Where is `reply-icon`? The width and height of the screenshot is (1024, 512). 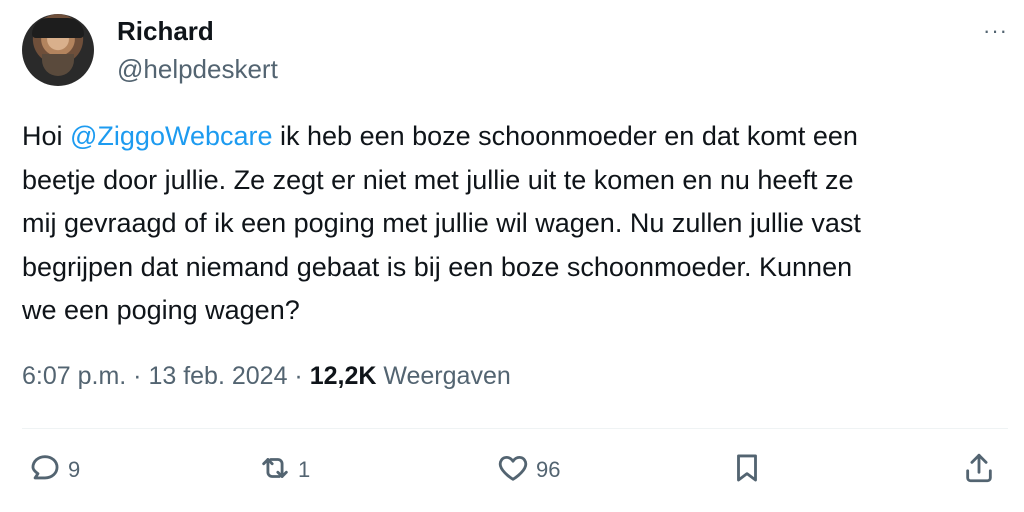 reply-icon is located at coordinates (45, 470).